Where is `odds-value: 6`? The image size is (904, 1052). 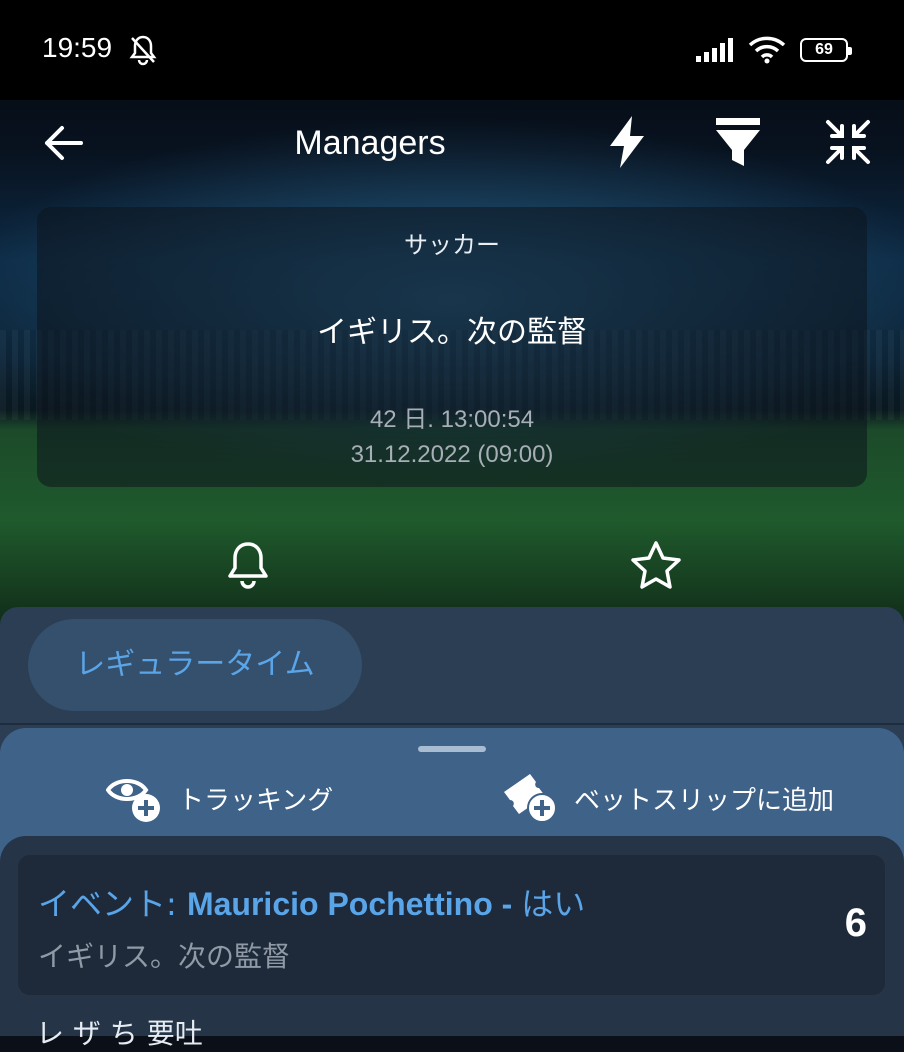 odds-value: 6 is located at coordinates (855, 923).